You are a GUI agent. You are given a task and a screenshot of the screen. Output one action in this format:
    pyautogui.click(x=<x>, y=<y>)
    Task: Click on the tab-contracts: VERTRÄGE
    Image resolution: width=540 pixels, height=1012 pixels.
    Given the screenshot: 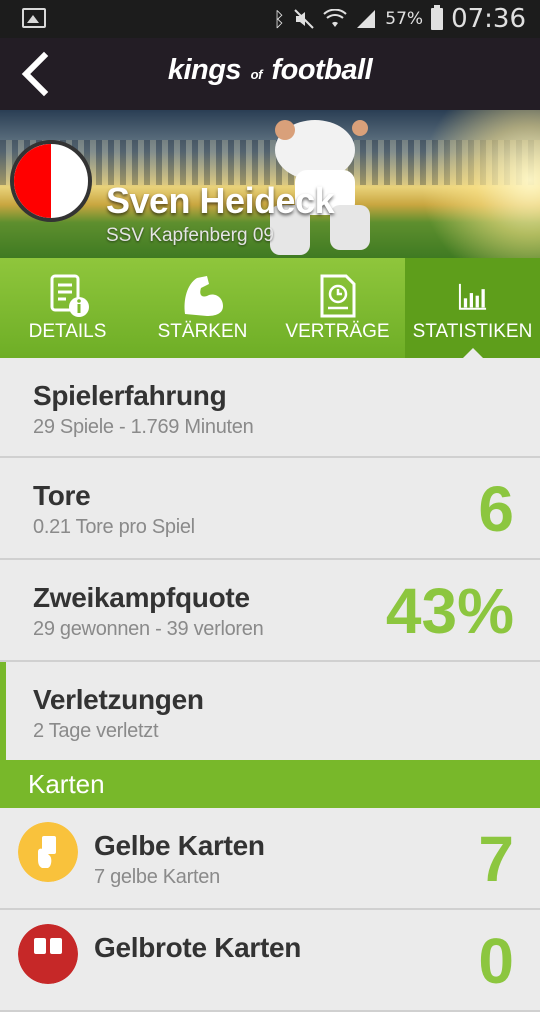 What is the action you would take?
    pyautogui.click(x=337, y=308)
    